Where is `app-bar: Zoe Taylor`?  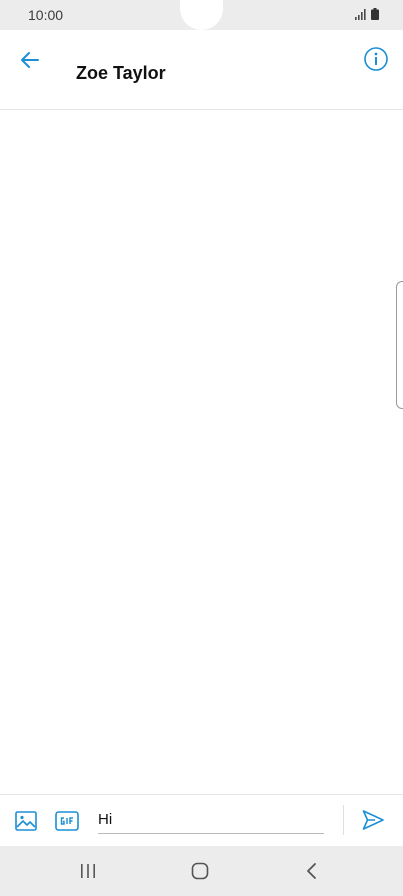
app-bar: Zoe Taylor is located at coordinates (201, 70).